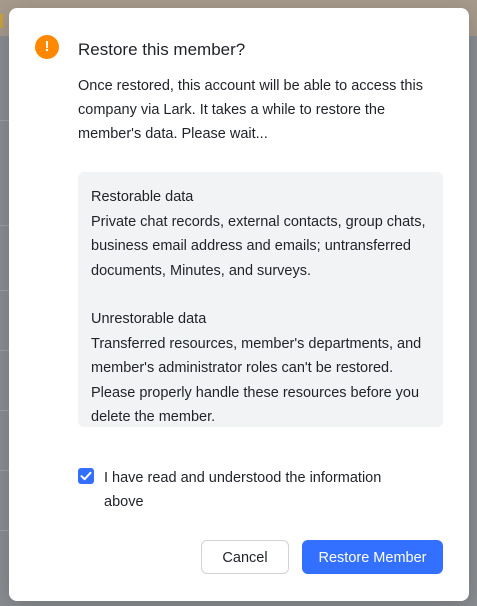 This screenshot has width=477, height=606. I want to click on cancel-button: Cancel, so click(245, 557).